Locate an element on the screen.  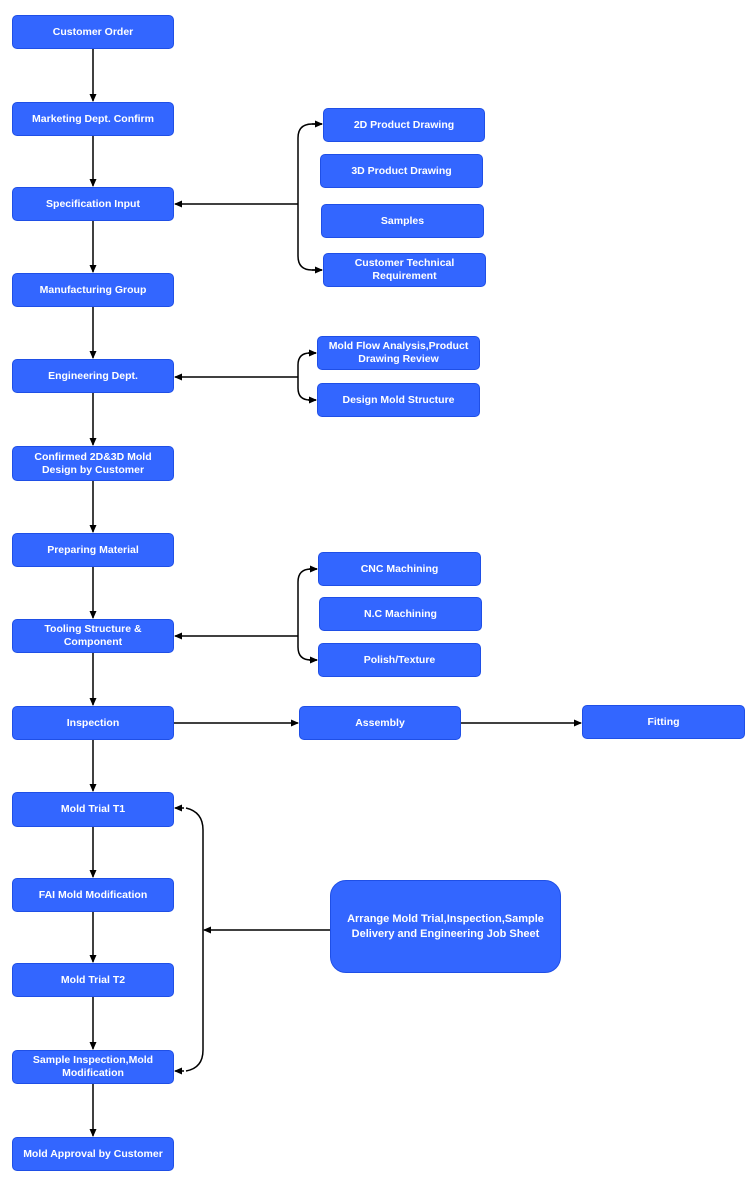
task-design-mold-structure: Design Mold Structure is located at coordinates (398, 400).